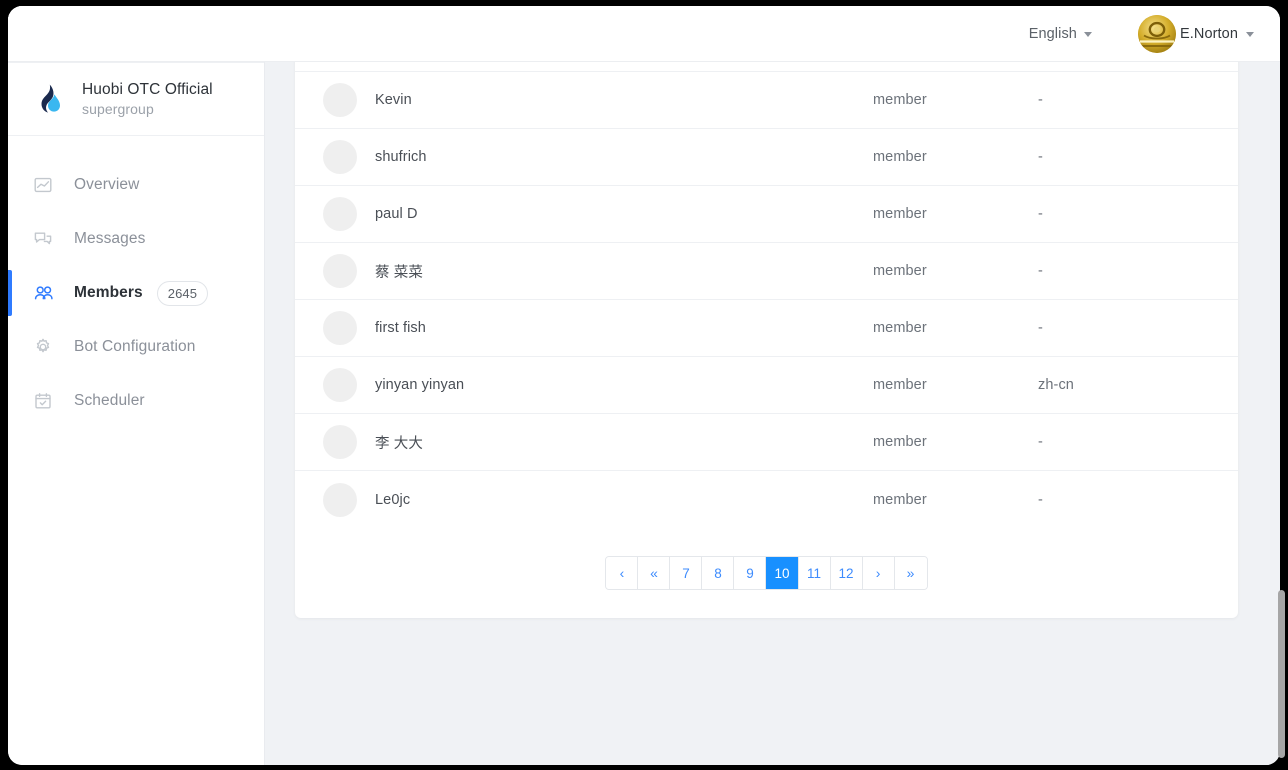 The height and width of the screenshot is (770, 1288). What do you see at coordinates (43, 347) in the screenshot?
I see `gear-icon` at bounding box center [43, 347].